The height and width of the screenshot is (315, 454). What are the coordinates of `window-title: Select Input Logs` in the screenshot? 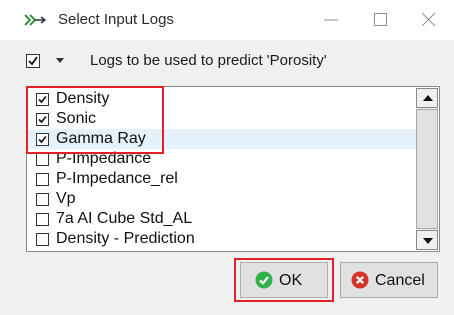 It's located at (116, 19).